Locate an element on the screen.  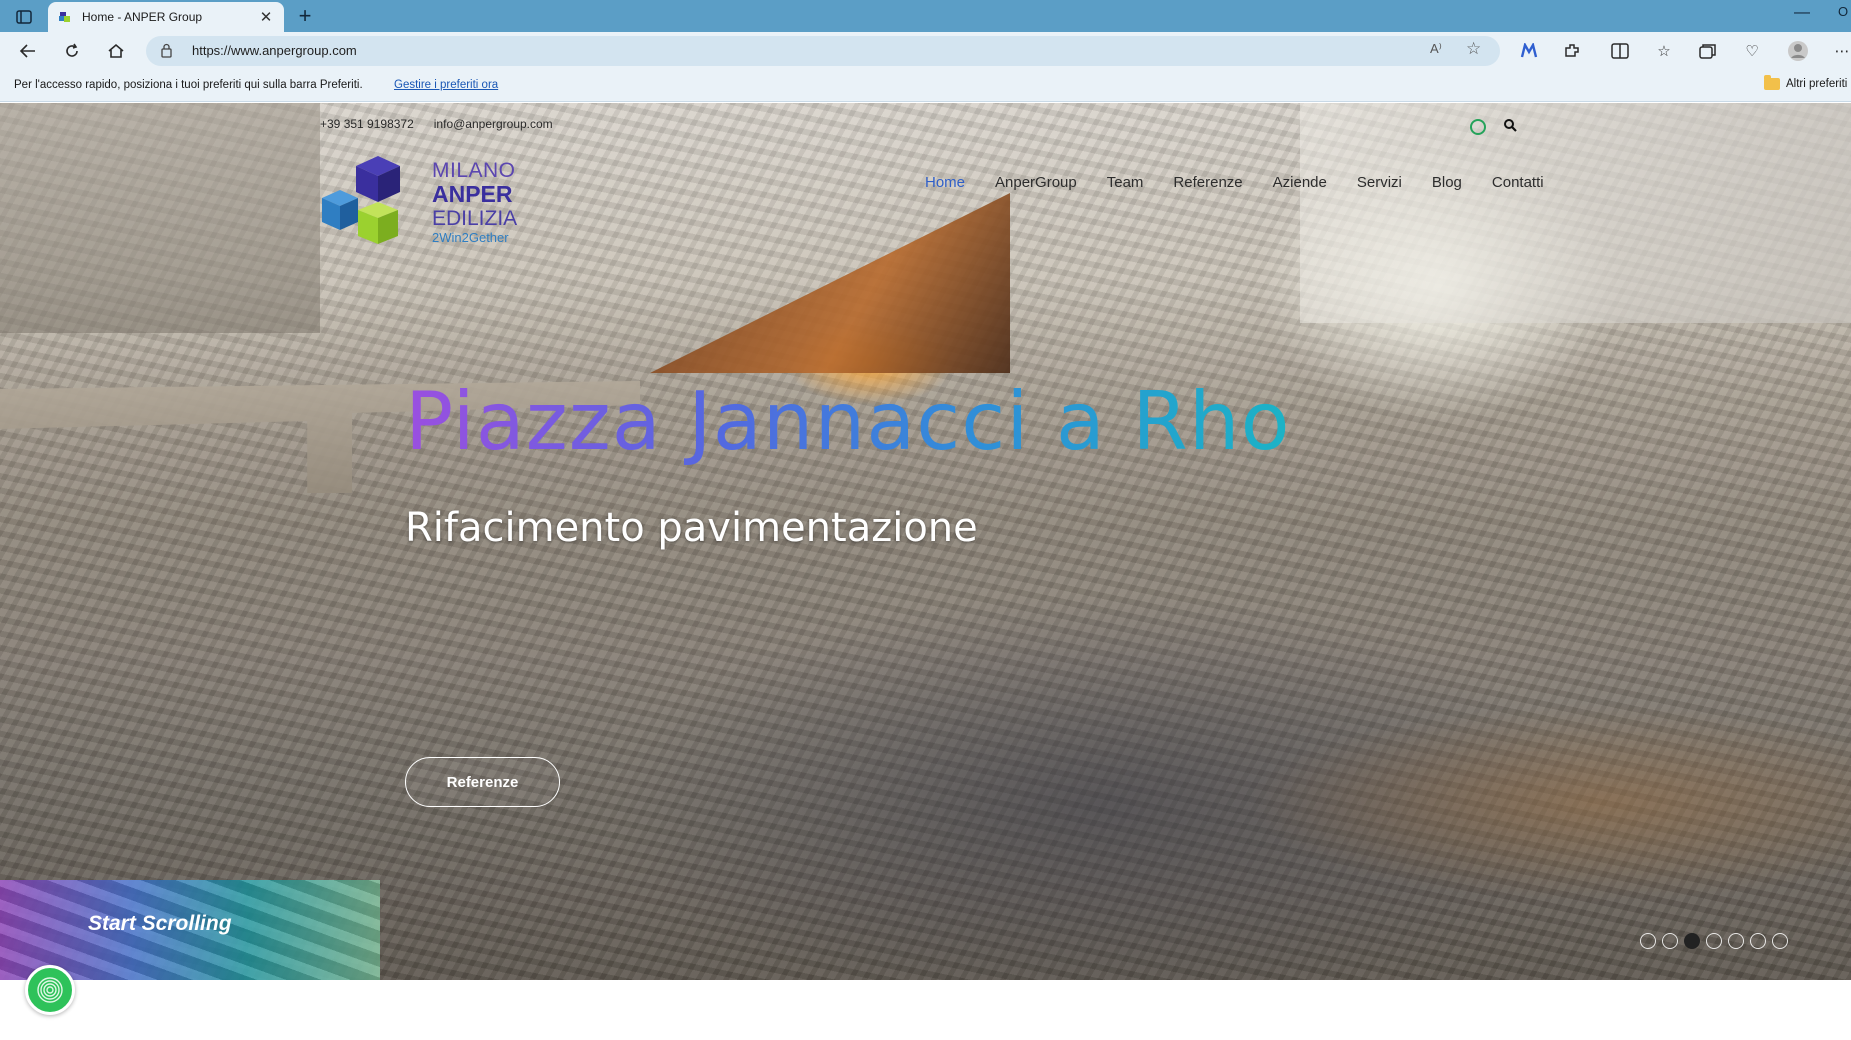
browser-tab-active: Home - ANPER Group ✕ is located at coordinates (166, 17).